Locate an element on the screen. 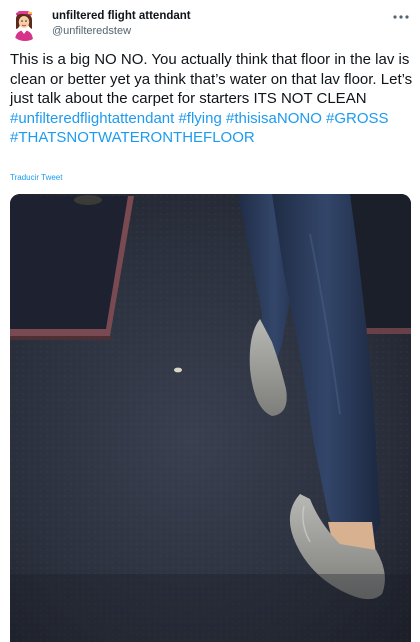 This screenshot has width=420, height=642. flight-attendant-avatar-icon is located at coordinates (25, 24).